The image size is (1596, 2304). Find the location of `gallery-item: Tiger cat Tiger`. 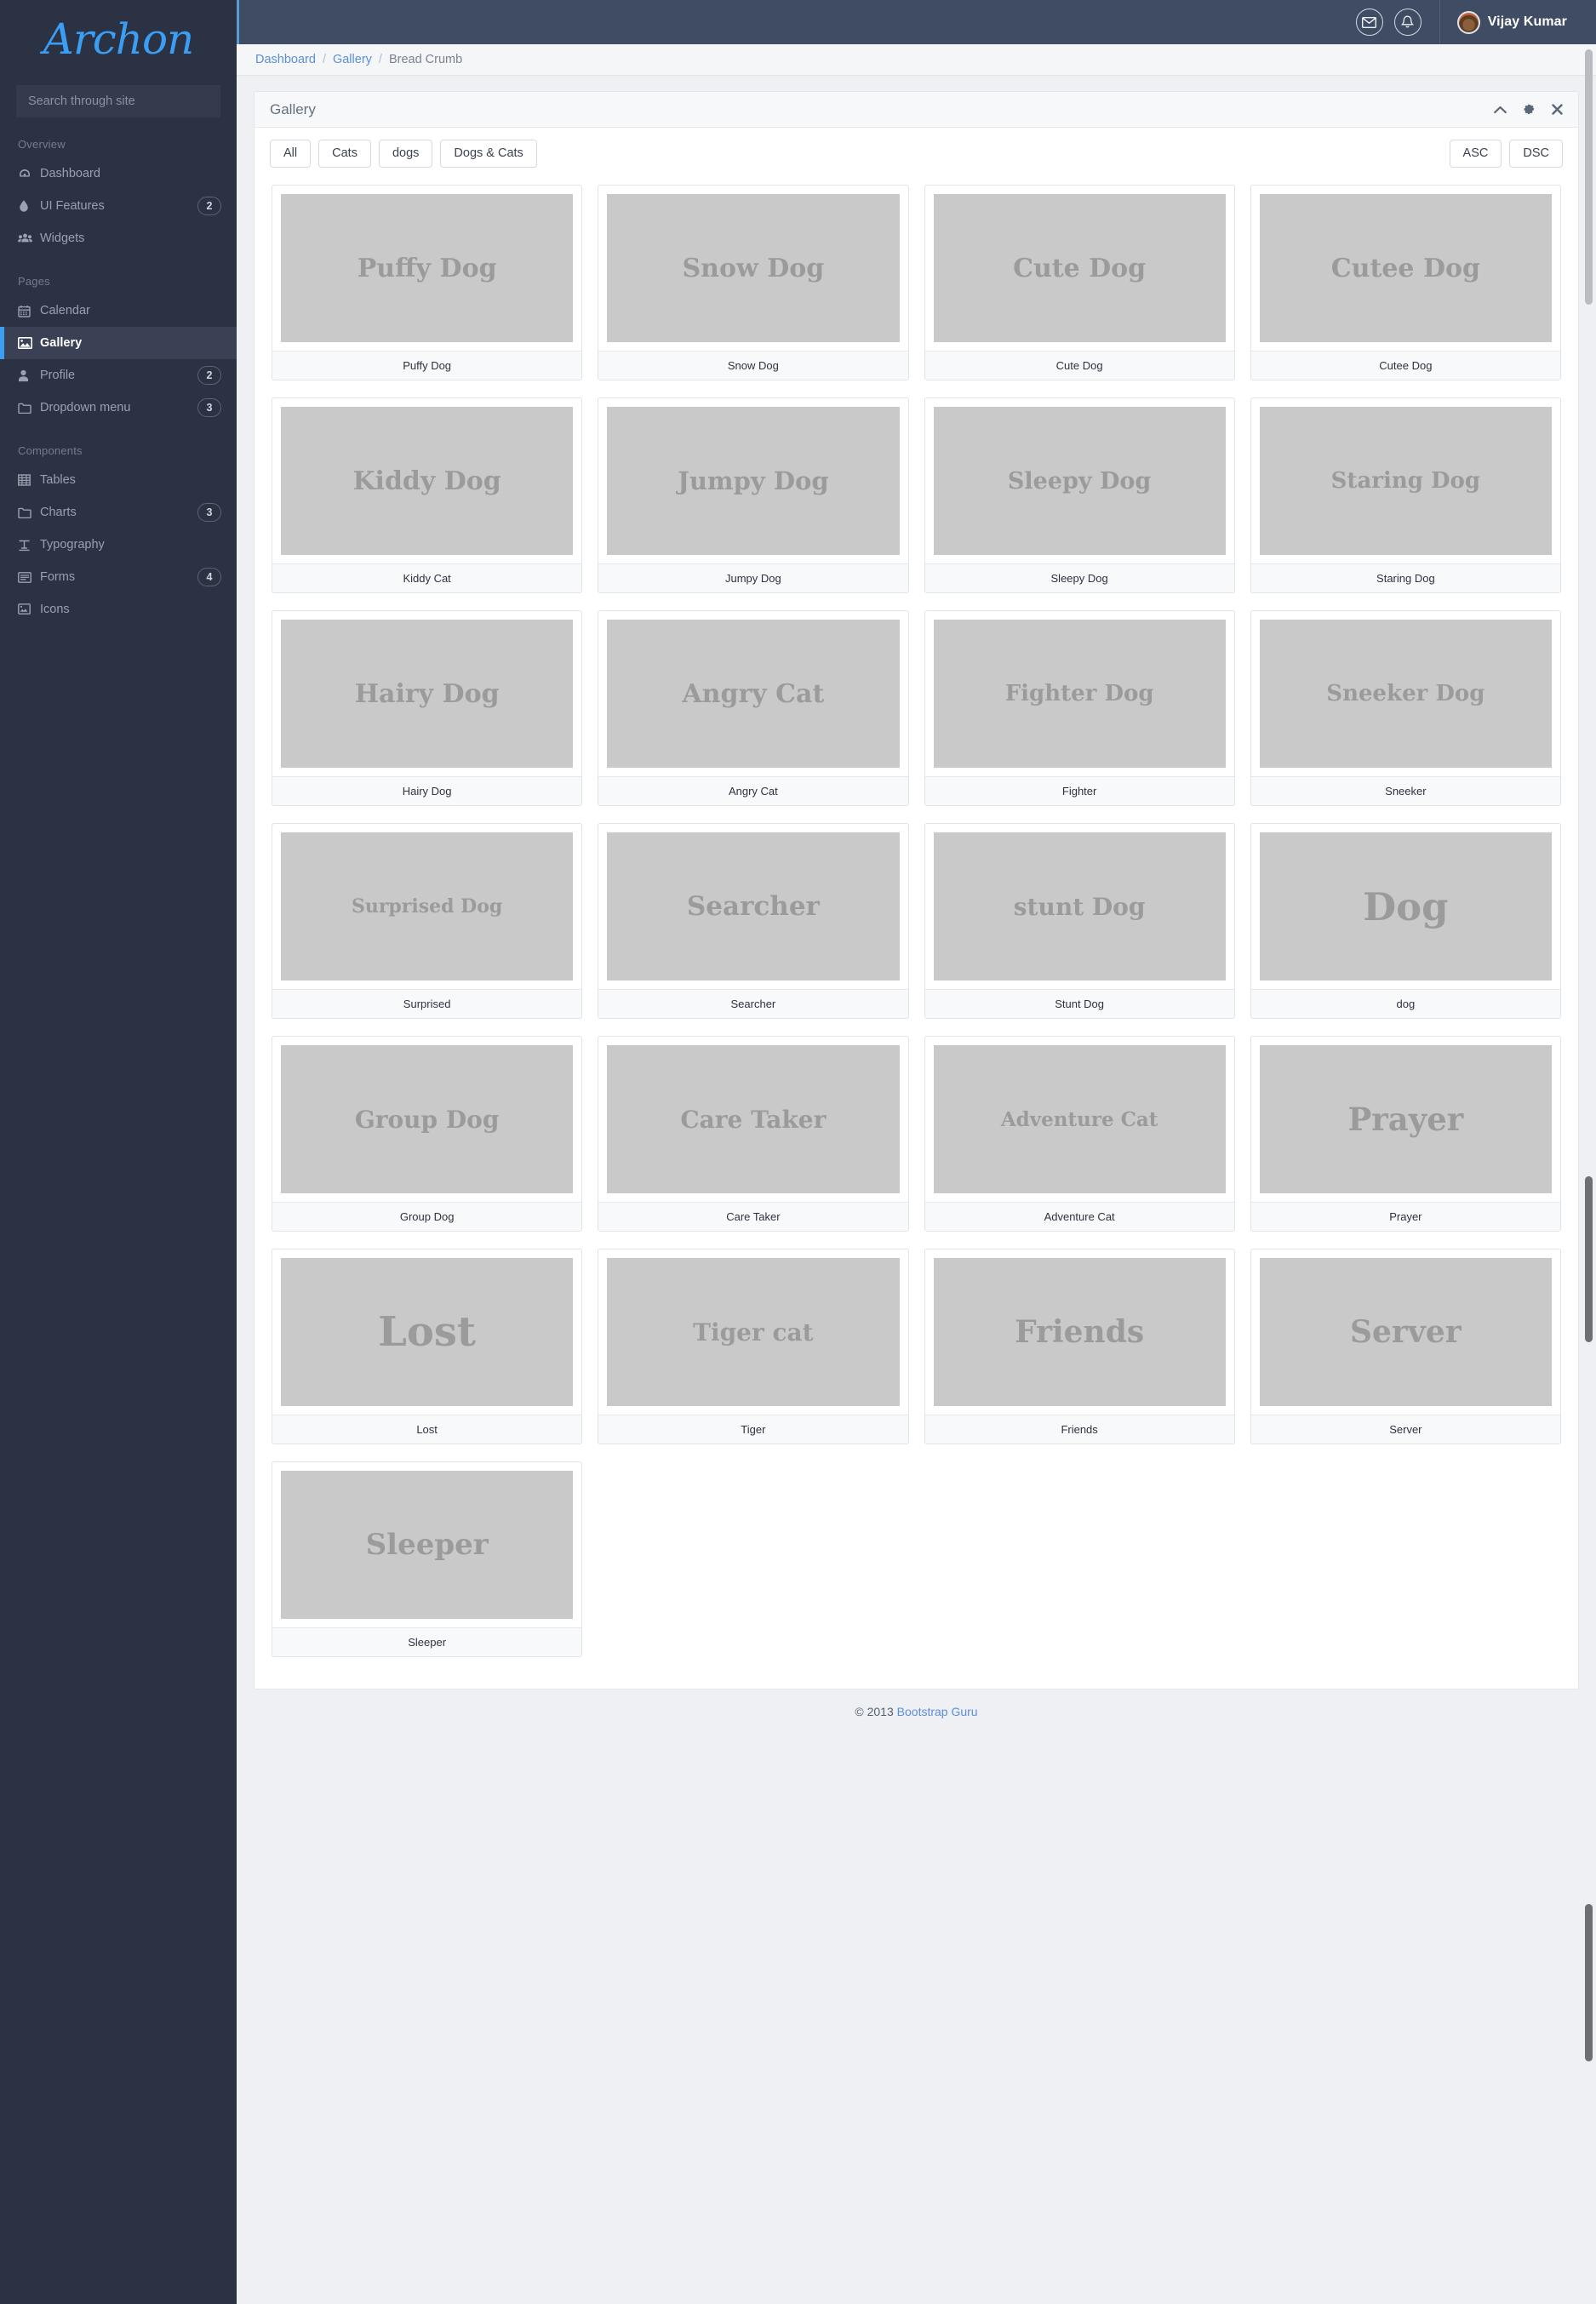

gallery-item: Tiger cat Tiger is located at coordinates (753, 1347).